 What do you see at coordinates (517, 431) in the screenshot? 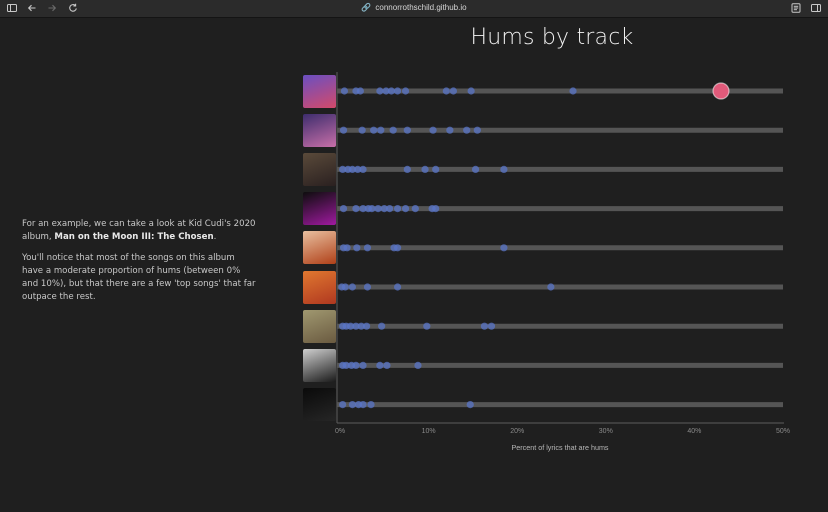
I see `x-tick-label: 20%` at bounding box center [517, 431].